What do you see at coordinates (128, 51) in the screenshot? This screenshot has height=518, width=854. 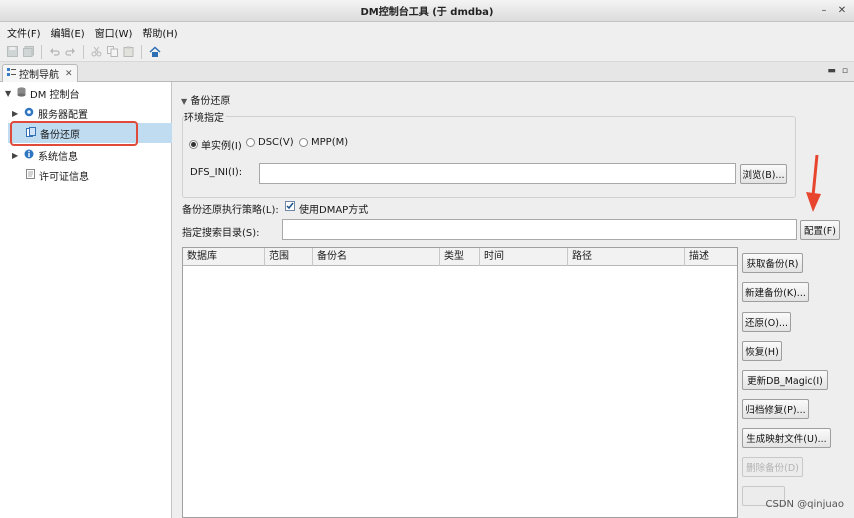 I see `paste-icon` at bounding box center [128, 51].